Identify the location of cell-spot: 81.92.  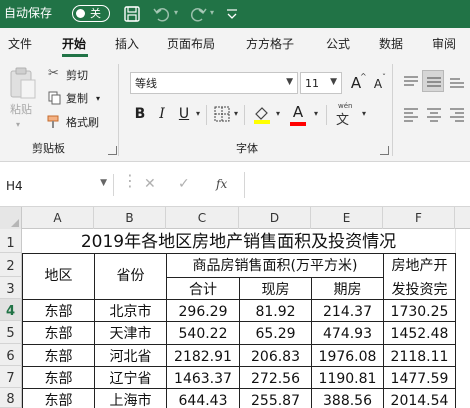
(275, 310).